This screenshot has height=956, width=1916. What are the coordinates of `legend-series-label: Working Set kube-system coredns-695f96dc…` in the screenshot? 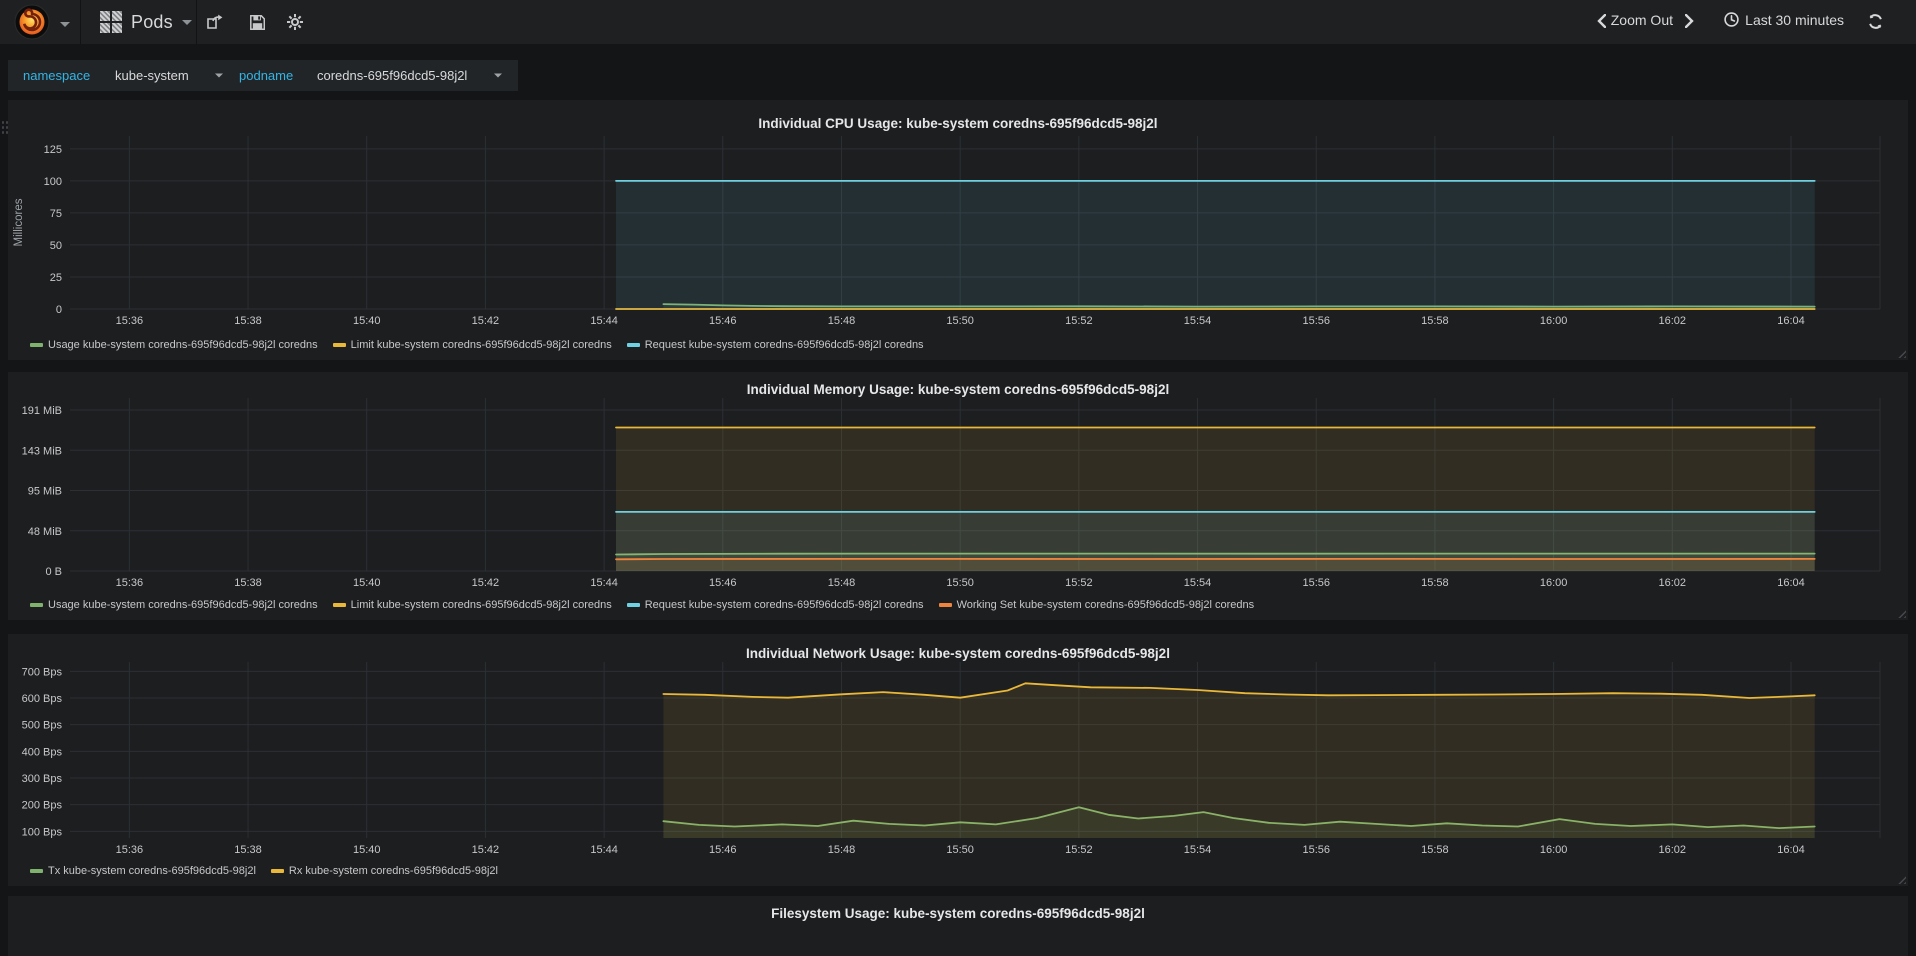 It's located at (1105, 605).